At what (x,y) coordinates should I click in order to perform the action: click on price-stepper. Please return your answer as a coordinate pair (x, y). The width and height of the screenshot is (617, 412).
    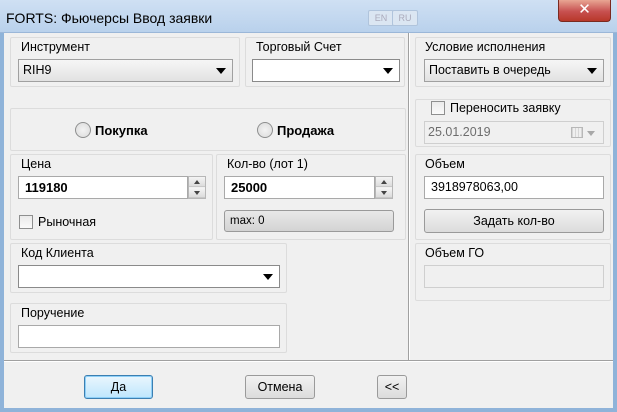
    Looking at the image, I should click on (197, 187).